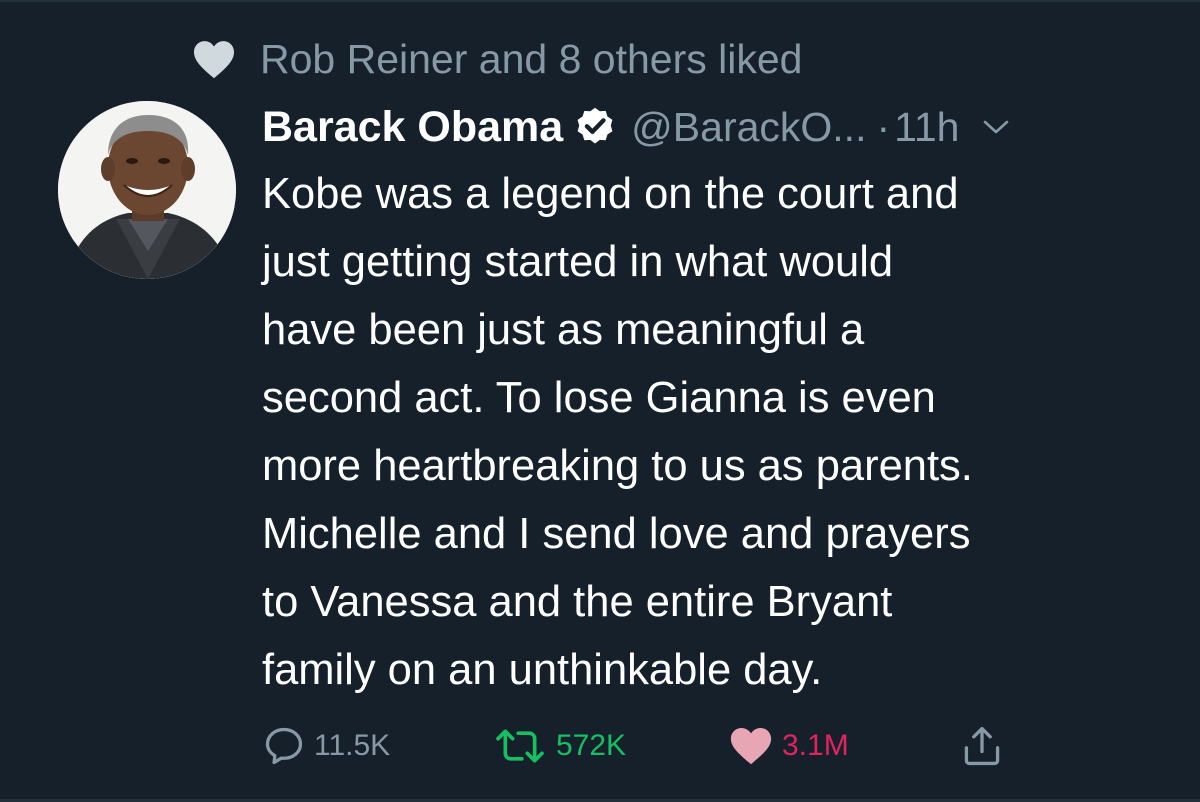 This screenshot has width=1200, height=802. Describe the element at coordinates (591, 745) in the screenshot. I see `retweet-count: 572K` at that location.